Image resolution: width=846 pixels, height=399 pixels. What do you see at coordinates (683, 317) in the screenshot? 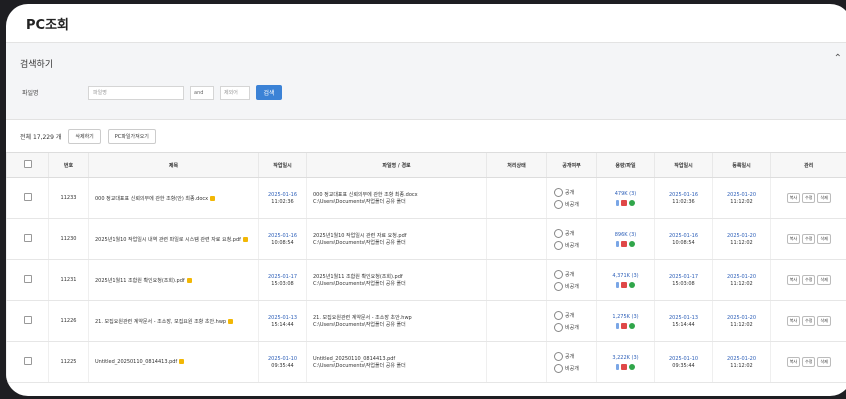
I see `worked-date: 2025-01-13` at bounding box center [683, 317].